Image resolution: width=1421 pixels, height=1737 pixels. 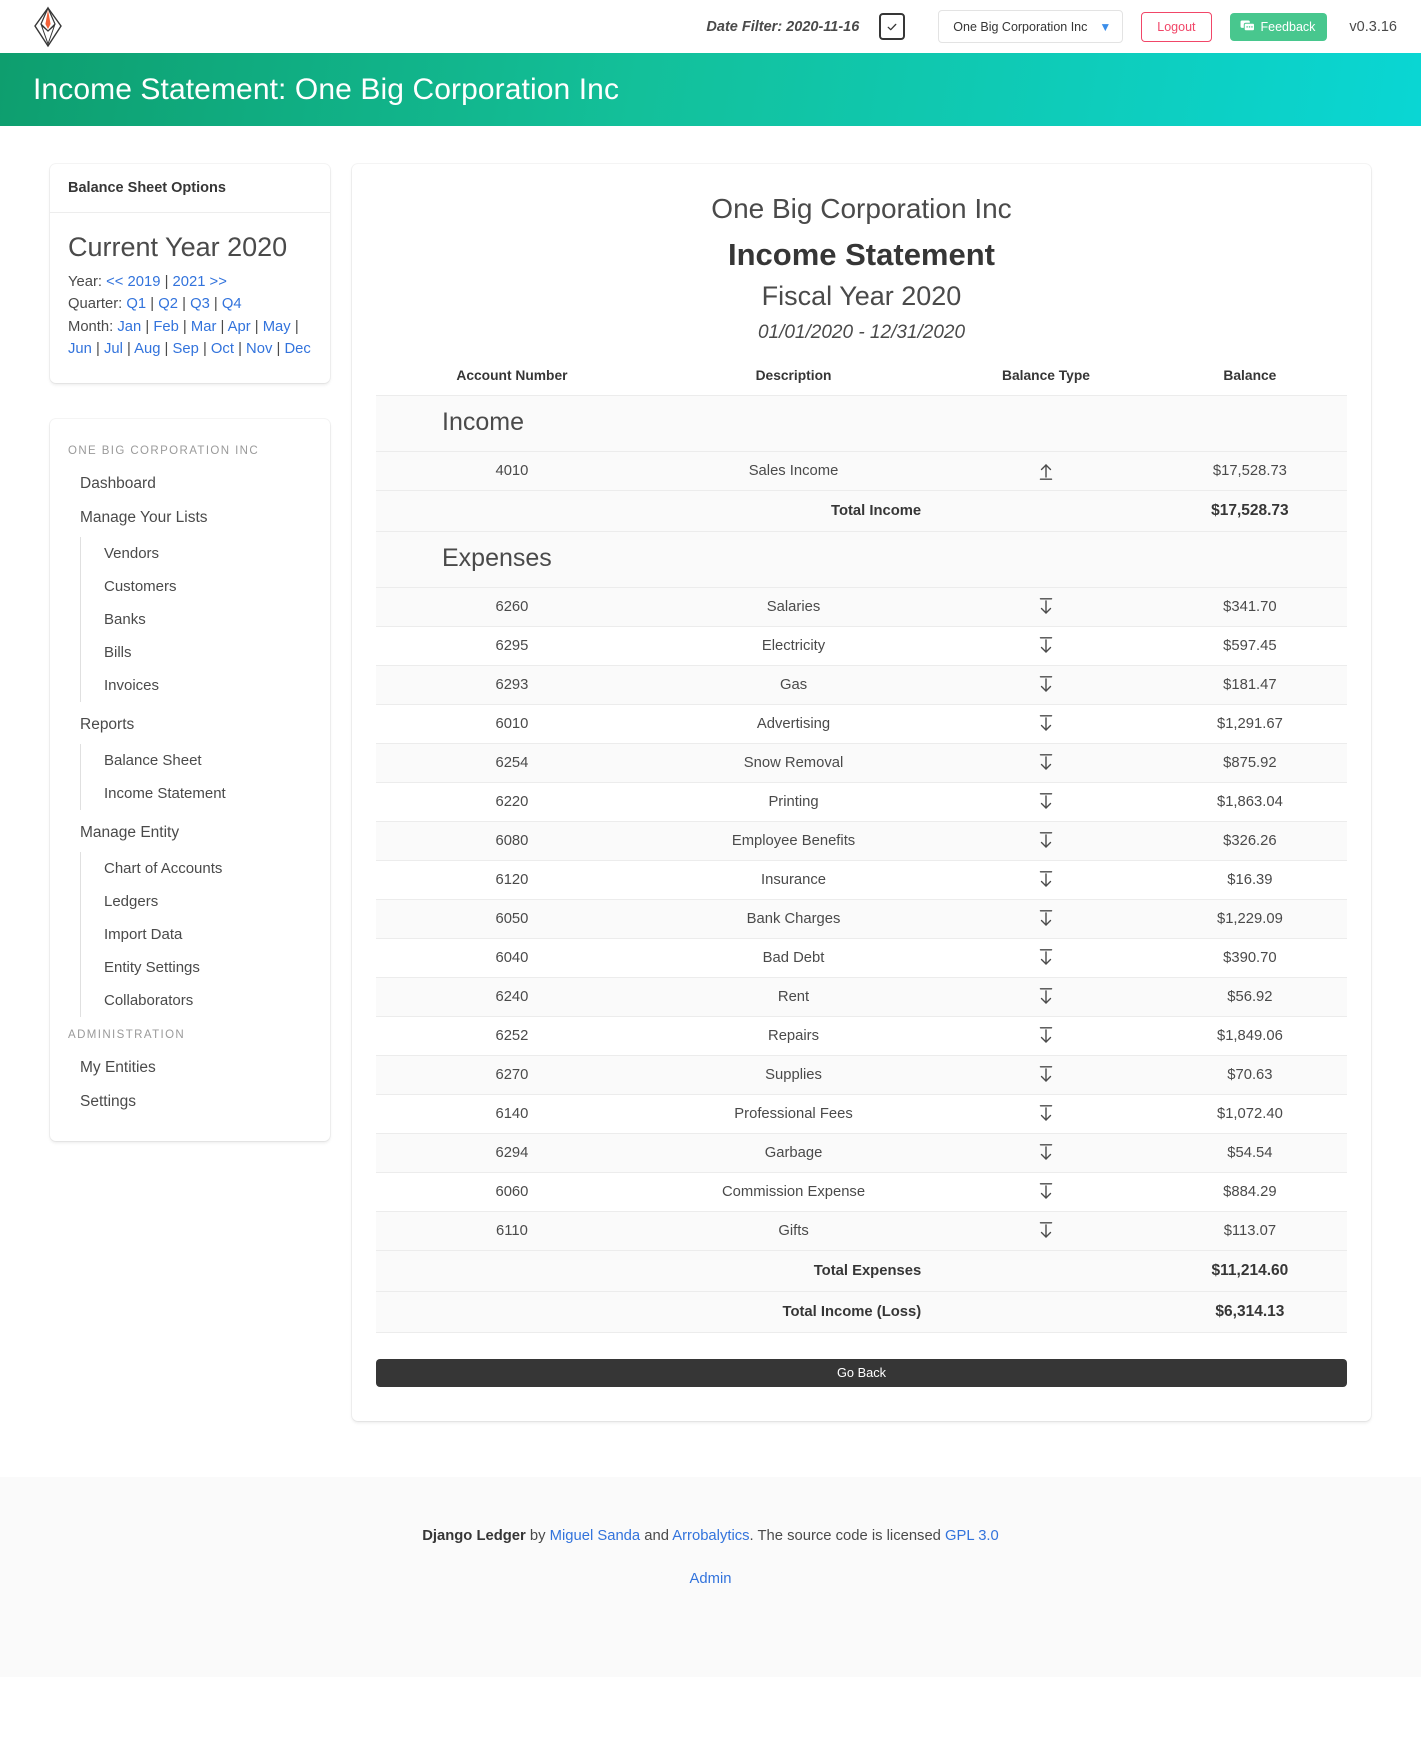 I want to click on sidebar-item-income-statement: Income Statement, so click(x=205, y=793).